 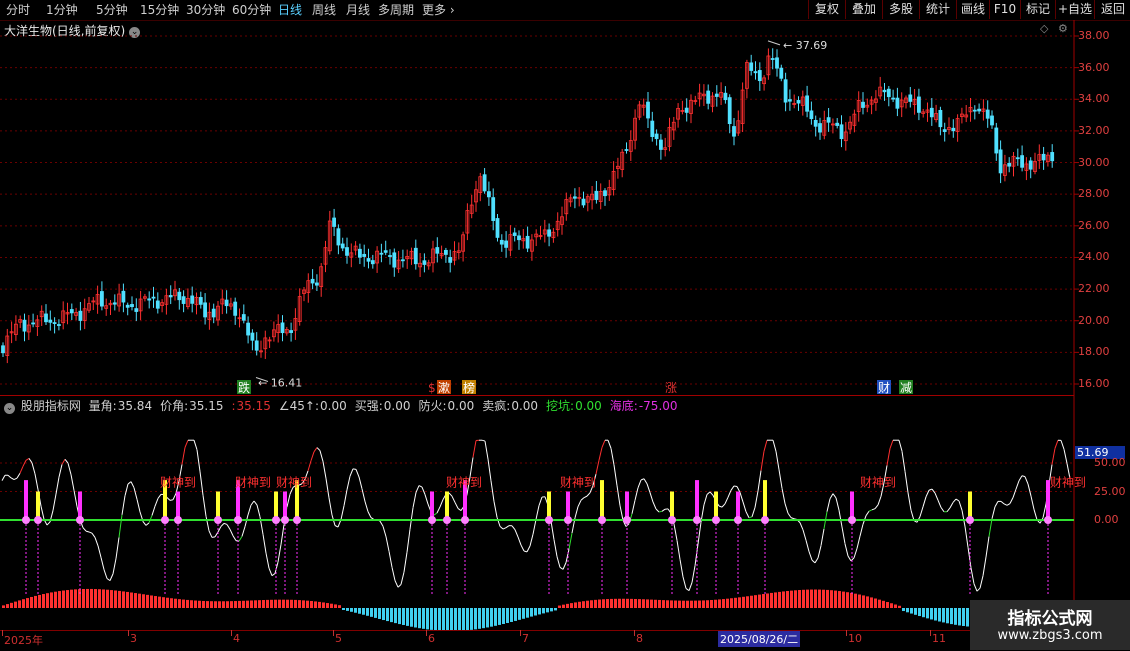 I want to click on mark-button: 标记, so click(x=1037, y=9).